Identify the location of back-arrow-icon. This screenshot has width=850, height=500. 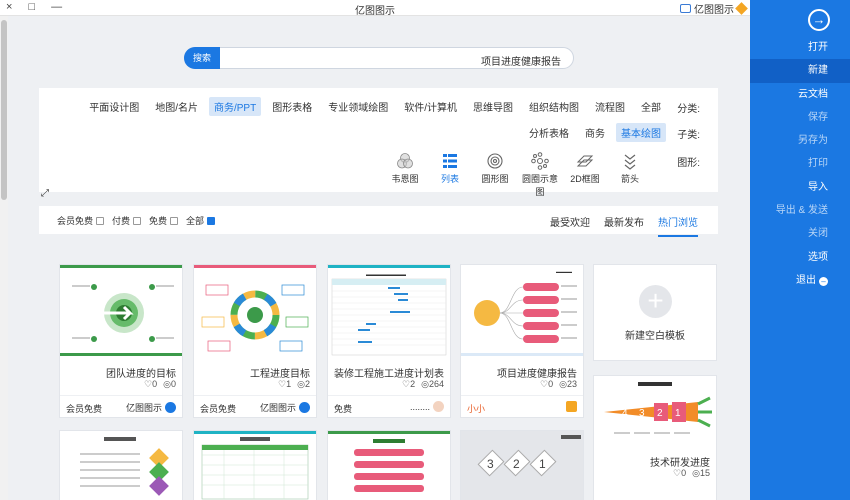
(819, 20).